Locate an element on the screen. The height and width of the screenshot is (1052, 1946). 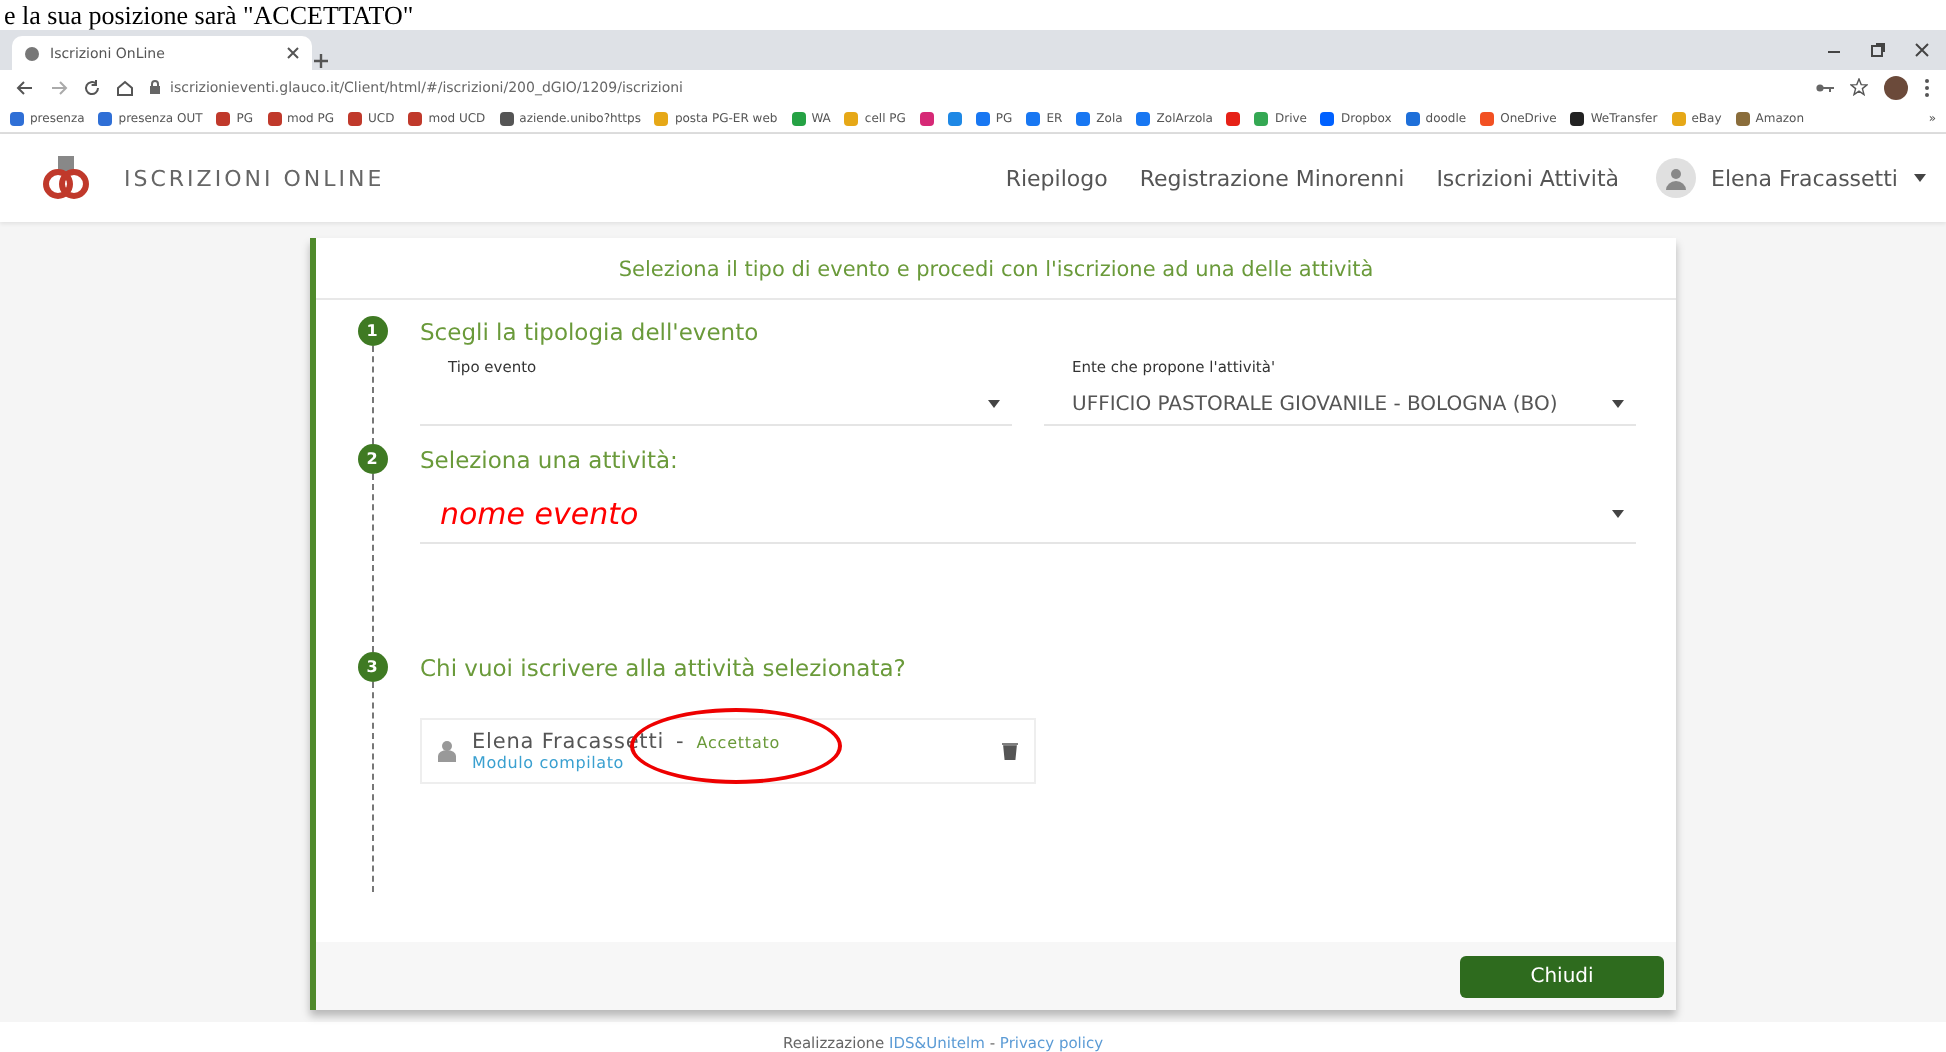
user-menu: Elena Fracassetti is located at coordinates (1804, 178).